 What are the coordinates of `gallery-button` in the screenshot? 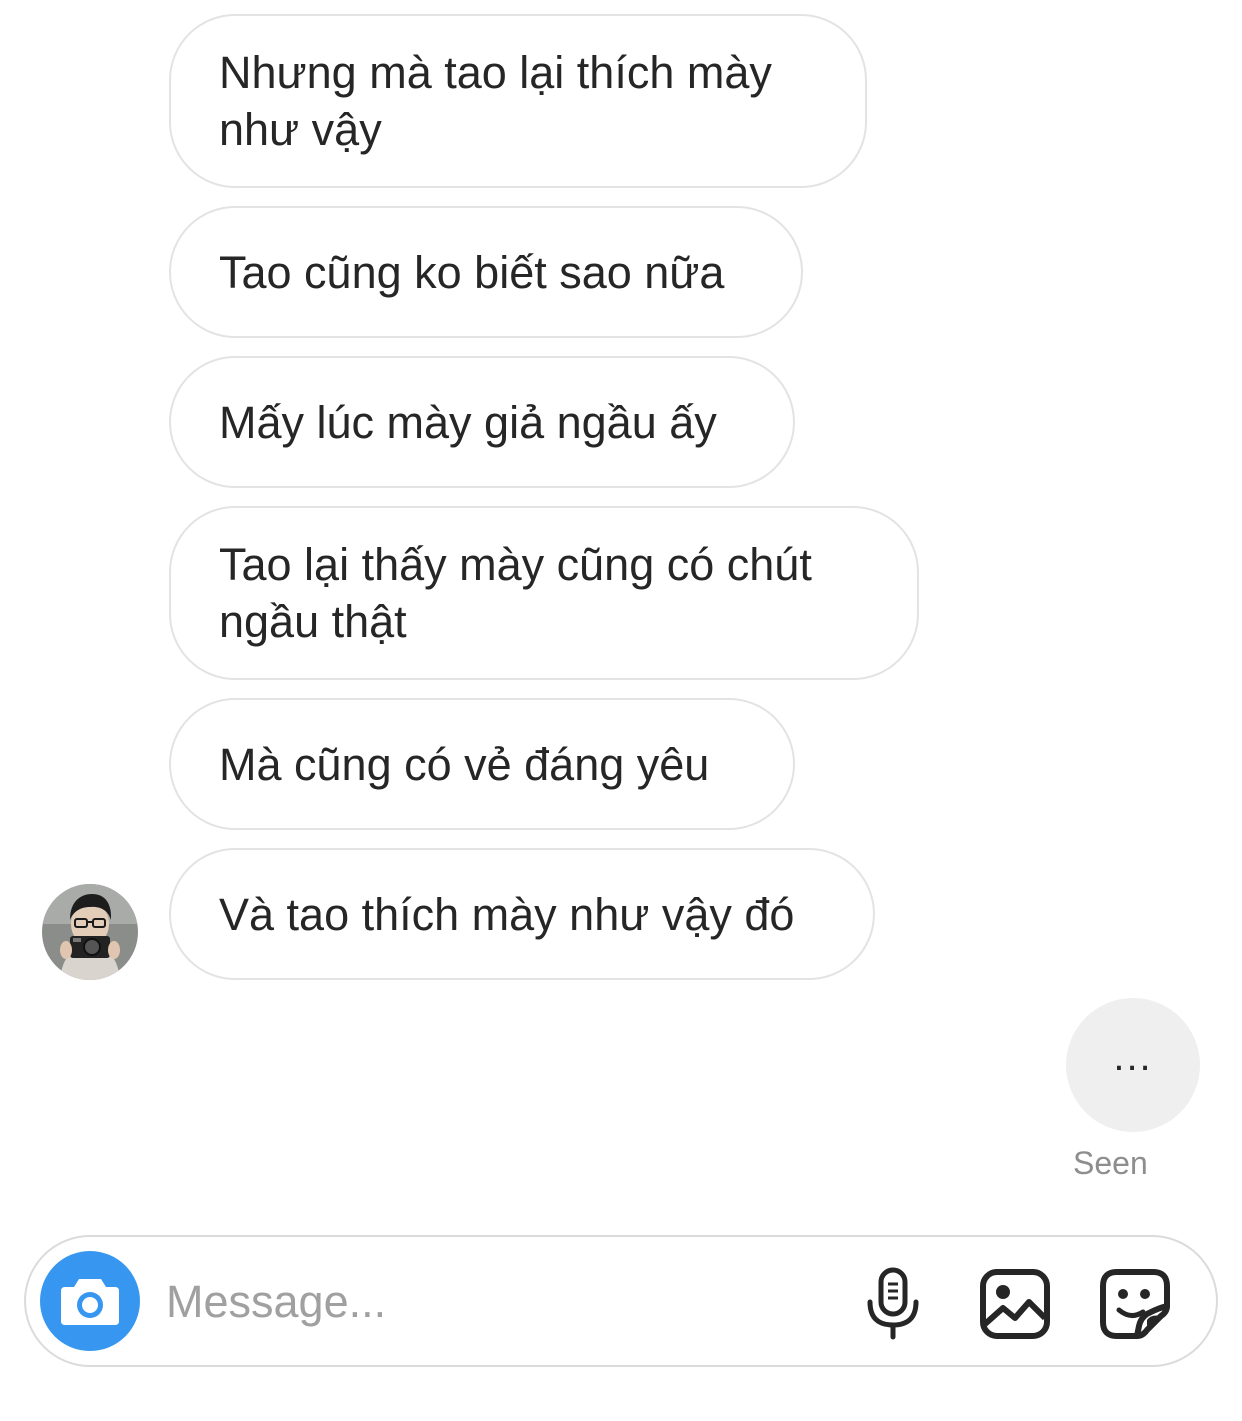 It's located at (1015, 1304).